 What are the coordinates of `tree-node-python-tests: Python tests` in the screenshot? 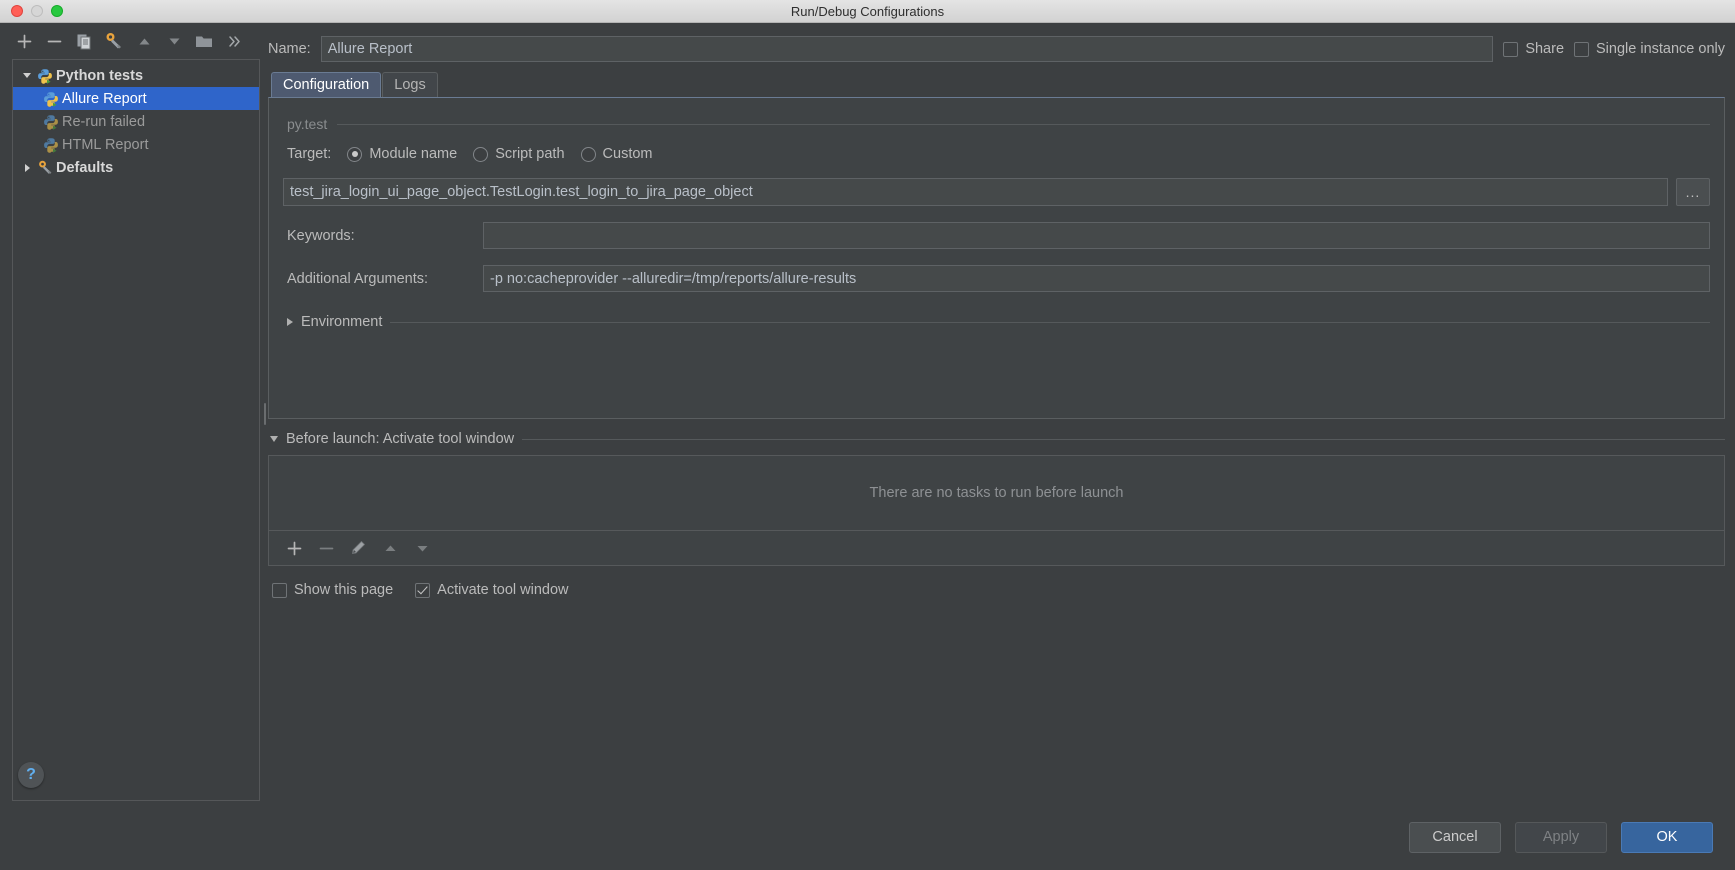 It's located at (136, 75).